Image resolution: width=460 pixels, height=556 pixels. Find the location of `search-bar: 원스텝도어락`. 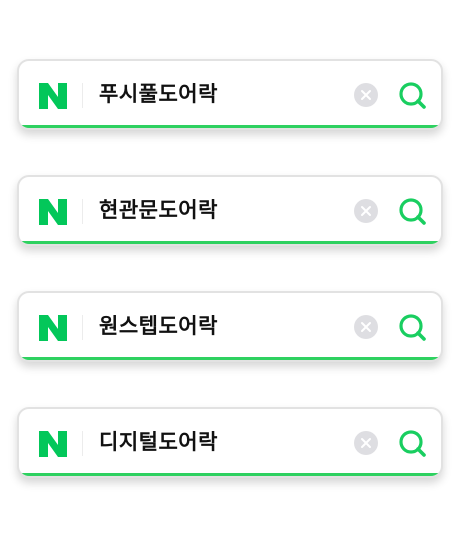

search-bar: 원스텝도어락 is located at coordinates (230, 326).